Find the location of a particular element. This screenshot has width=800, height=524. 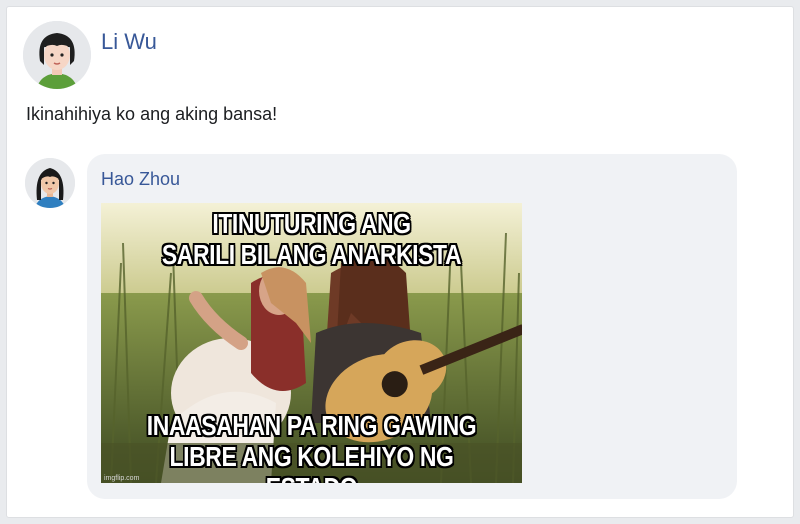

meme-watermark: imgflip.com is located at coordinates (122, 478).